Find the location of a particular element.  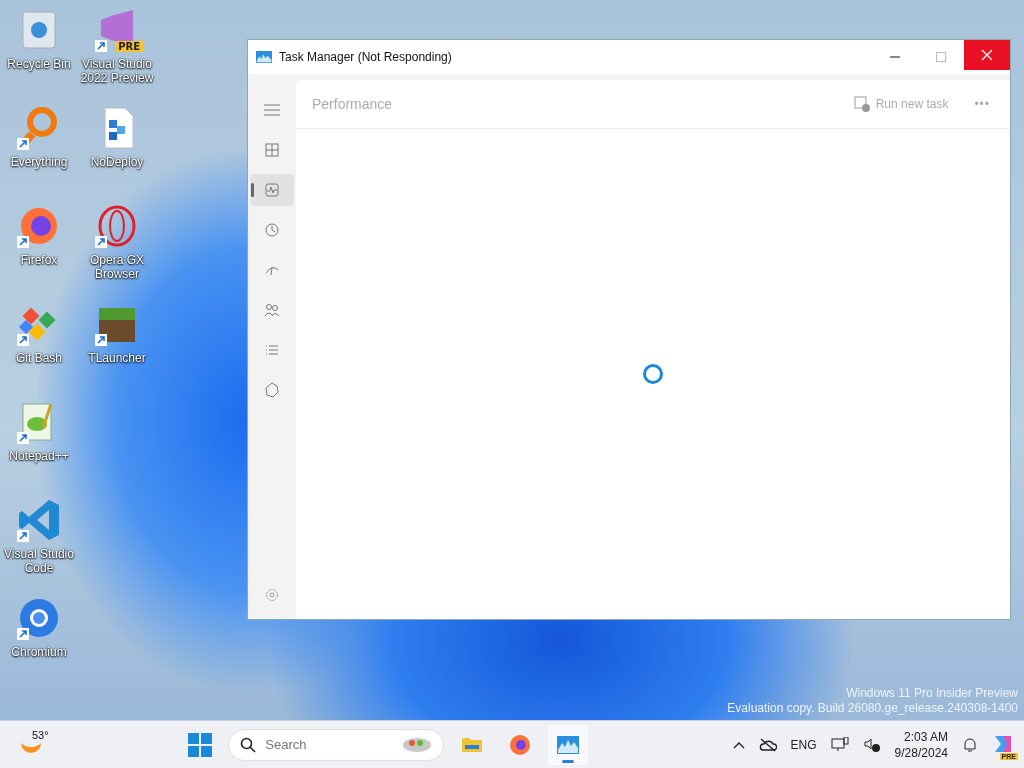

chevron-up-icon is located at coordinates (738, 744).